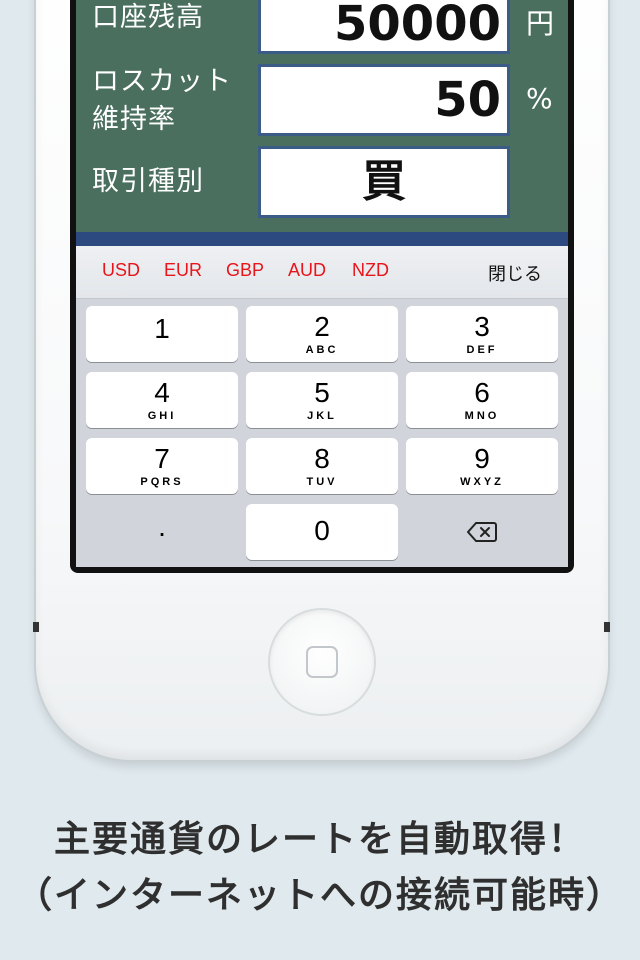  Describe the element at coordinates (162, 392) in the screenshot. I see `key-4-number: 4` at that location.